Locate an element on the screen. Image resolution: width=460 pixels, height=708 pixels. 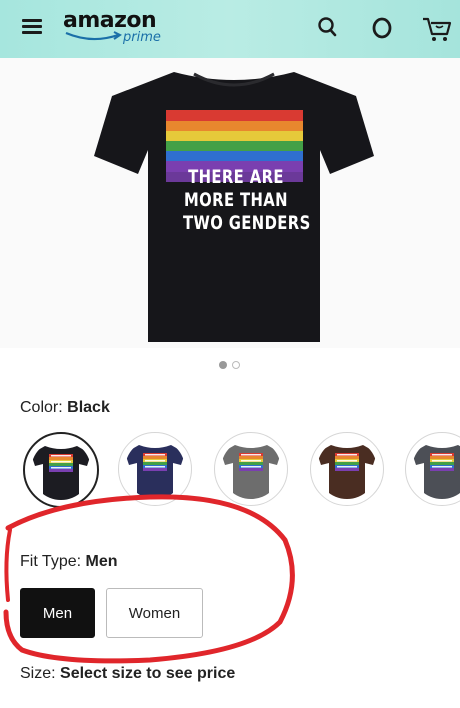
fit-type-value: Men is located at coordinates (101, 561).